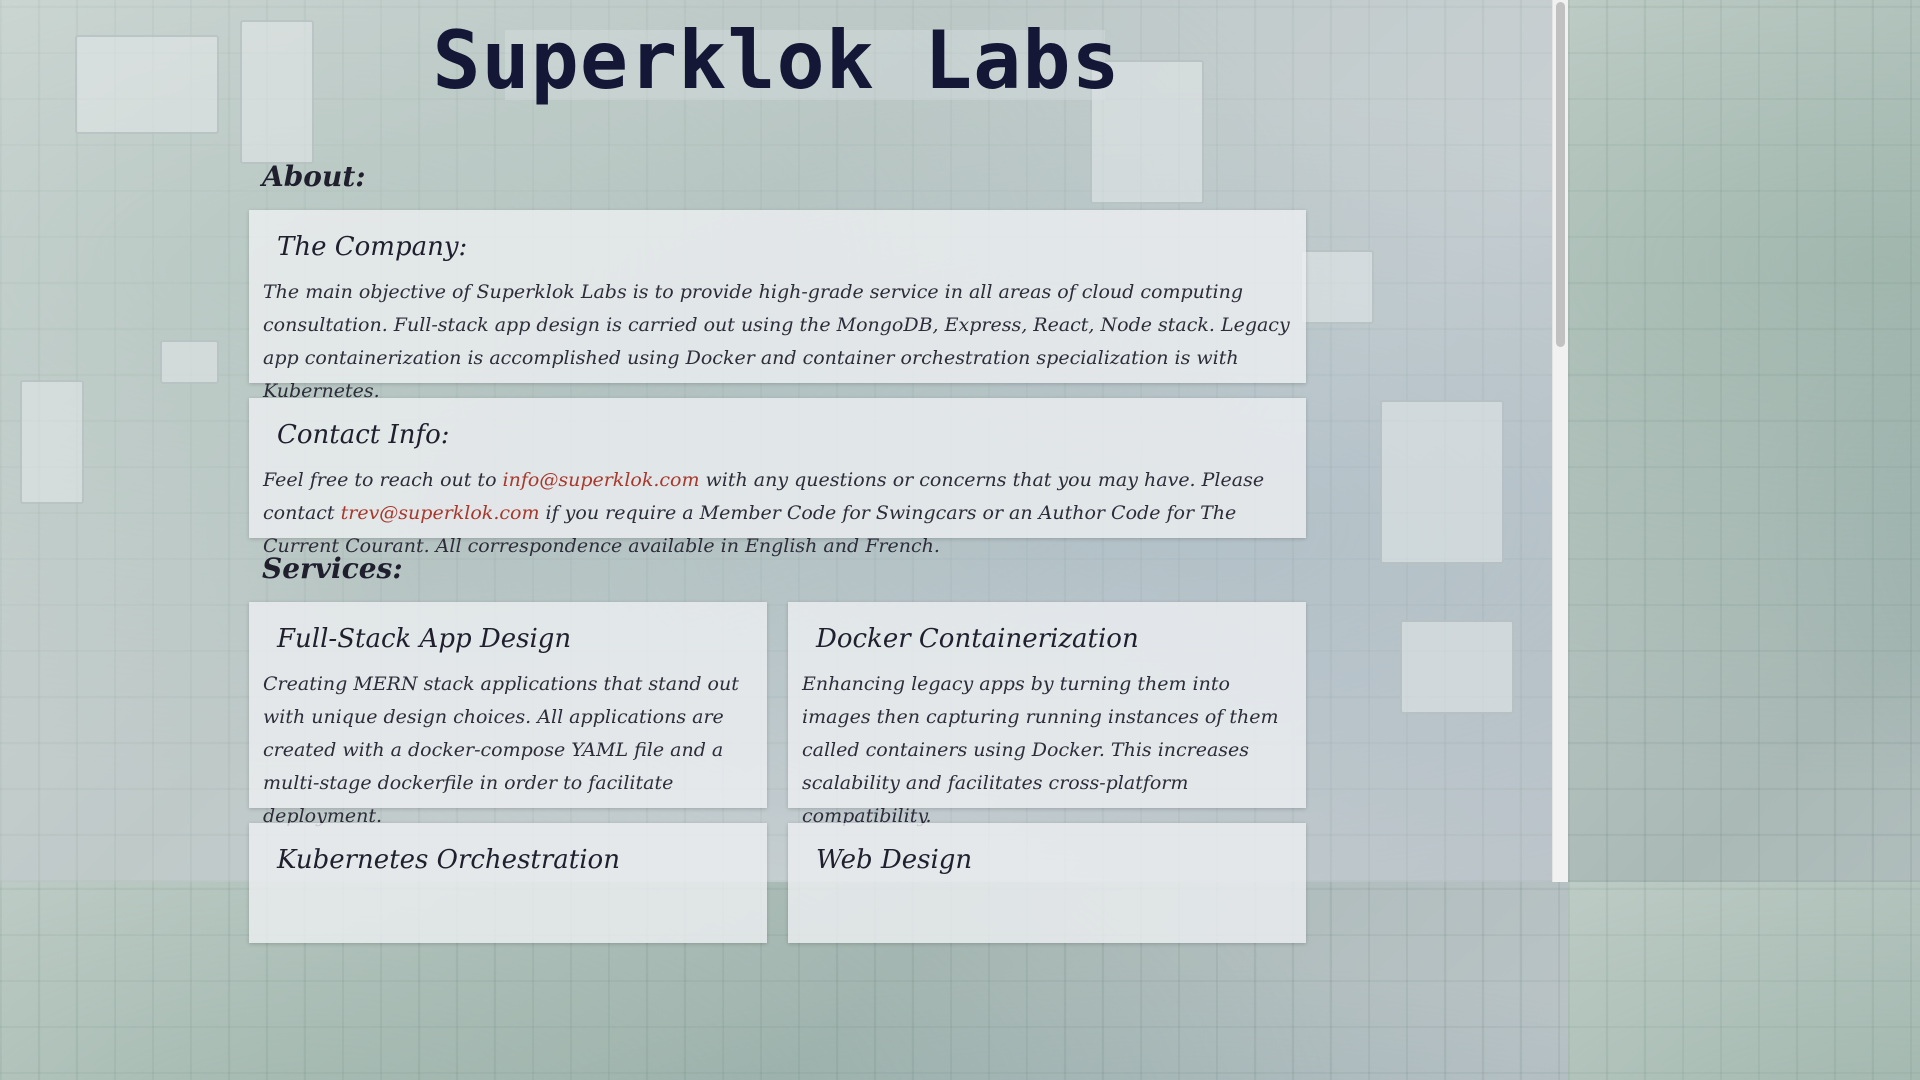 The width and height of the screenshot is (1920, 1080). I want to click on trev-email-link: trev@superklok.com, so click(440, 513).